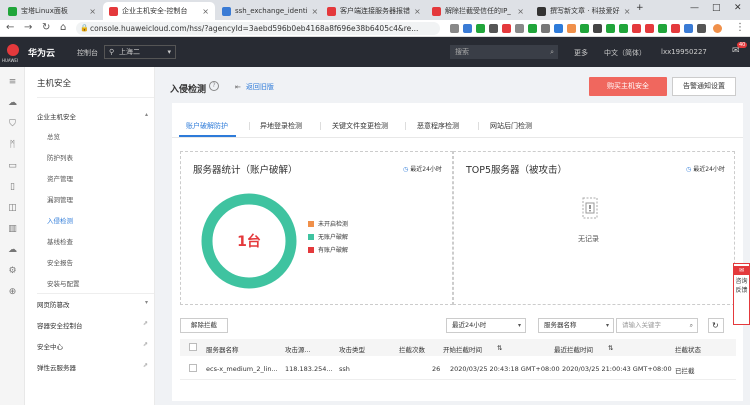  What do you see at coordinates (60, 220) in the screenshot?
I see `sidebar-item-intrusion-detection: 入侵检测` at bounding box center [60, 220].